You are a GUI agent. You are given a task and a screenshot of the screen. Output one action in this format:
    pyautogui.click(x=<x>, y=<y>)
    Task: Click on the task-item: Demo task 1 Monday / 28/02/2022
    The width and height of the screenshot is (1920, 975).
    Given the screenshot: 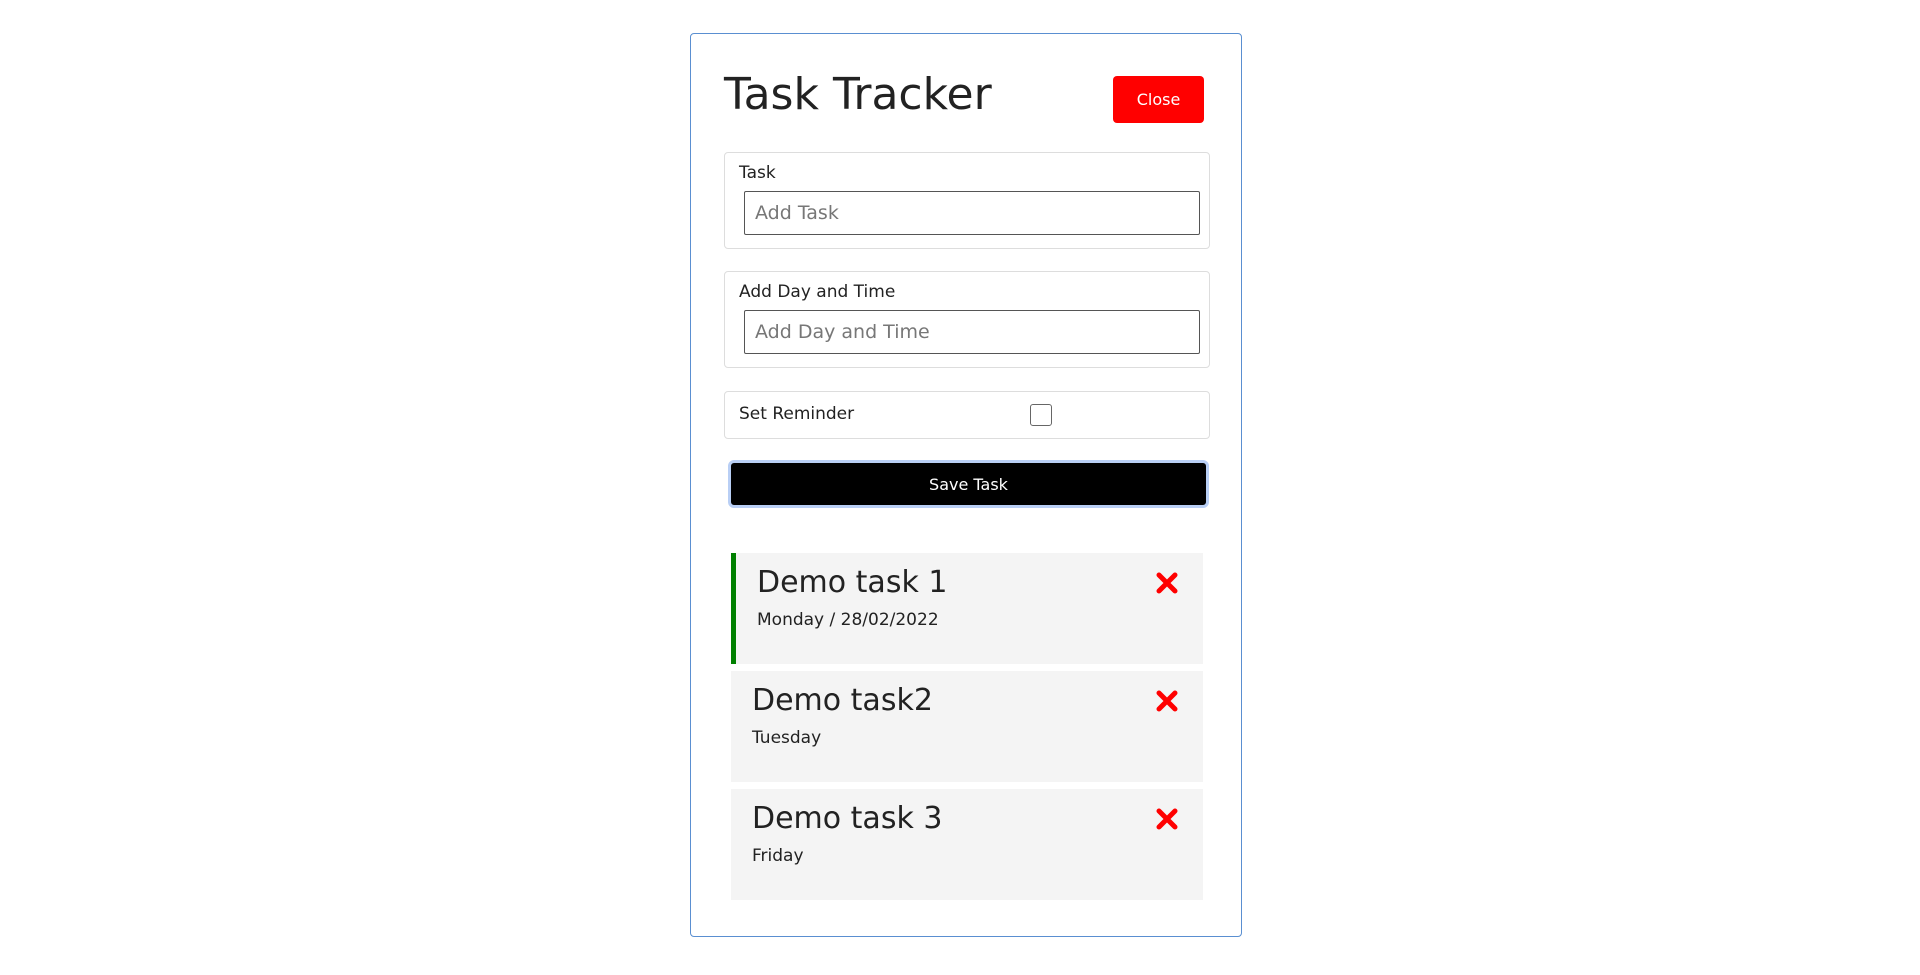 What is the action you would take?
    pyautogui.click(x=967, y=608)
    